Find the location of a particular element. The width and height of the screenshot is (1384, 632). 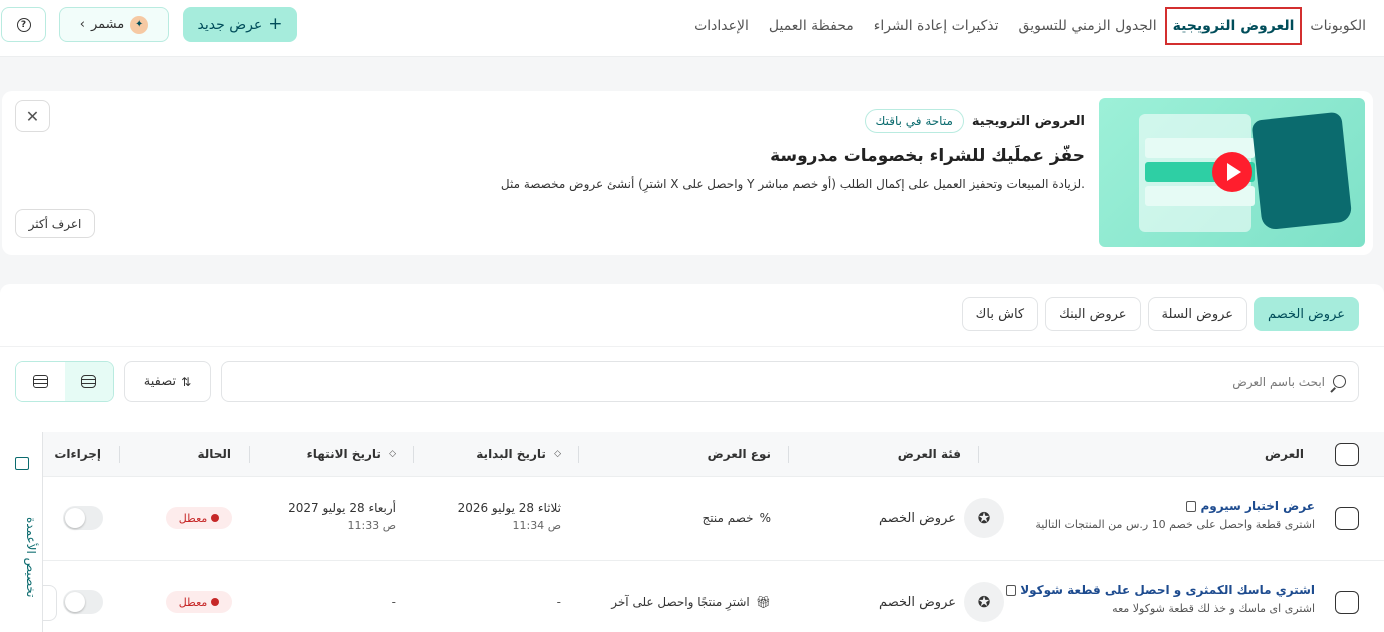

divider is located at coordinates (692, 346).